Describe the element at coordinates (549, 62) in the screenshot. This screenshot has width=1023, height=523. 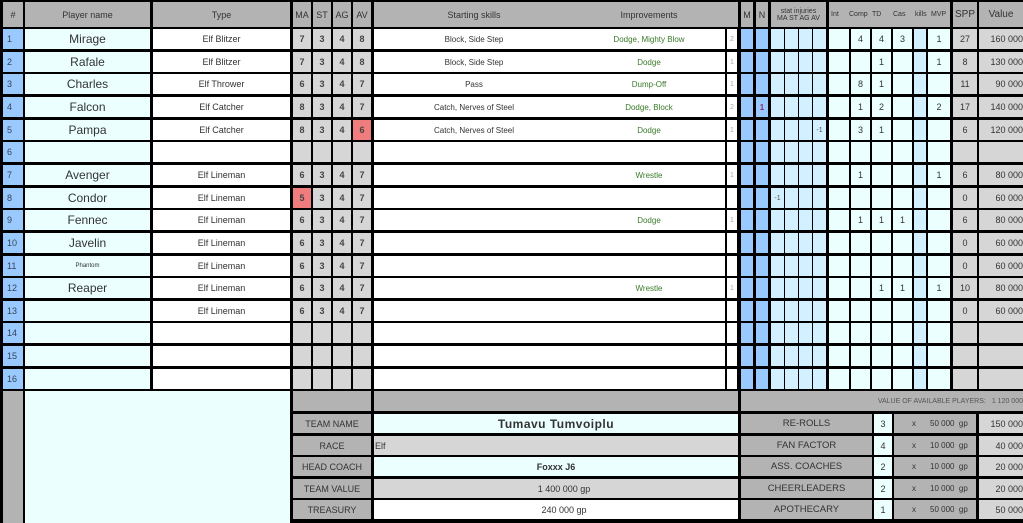
I see `player-skills: Block, Side Step Dodge` at that location.